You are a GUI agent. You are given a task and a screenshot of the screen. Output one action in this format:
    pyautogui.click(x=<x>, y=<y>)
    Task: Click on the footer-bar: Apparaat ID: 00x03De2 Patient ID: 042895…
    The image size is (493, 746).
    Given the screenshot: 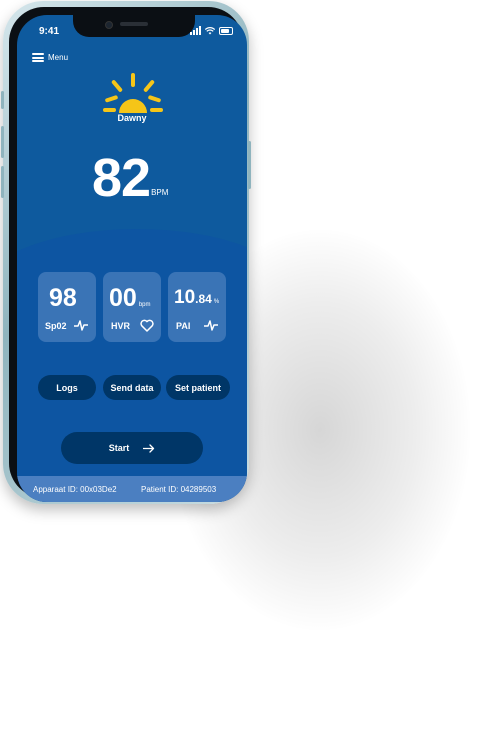 What is the action you would take?
    pyautogui.click(x=132, y=489)
    